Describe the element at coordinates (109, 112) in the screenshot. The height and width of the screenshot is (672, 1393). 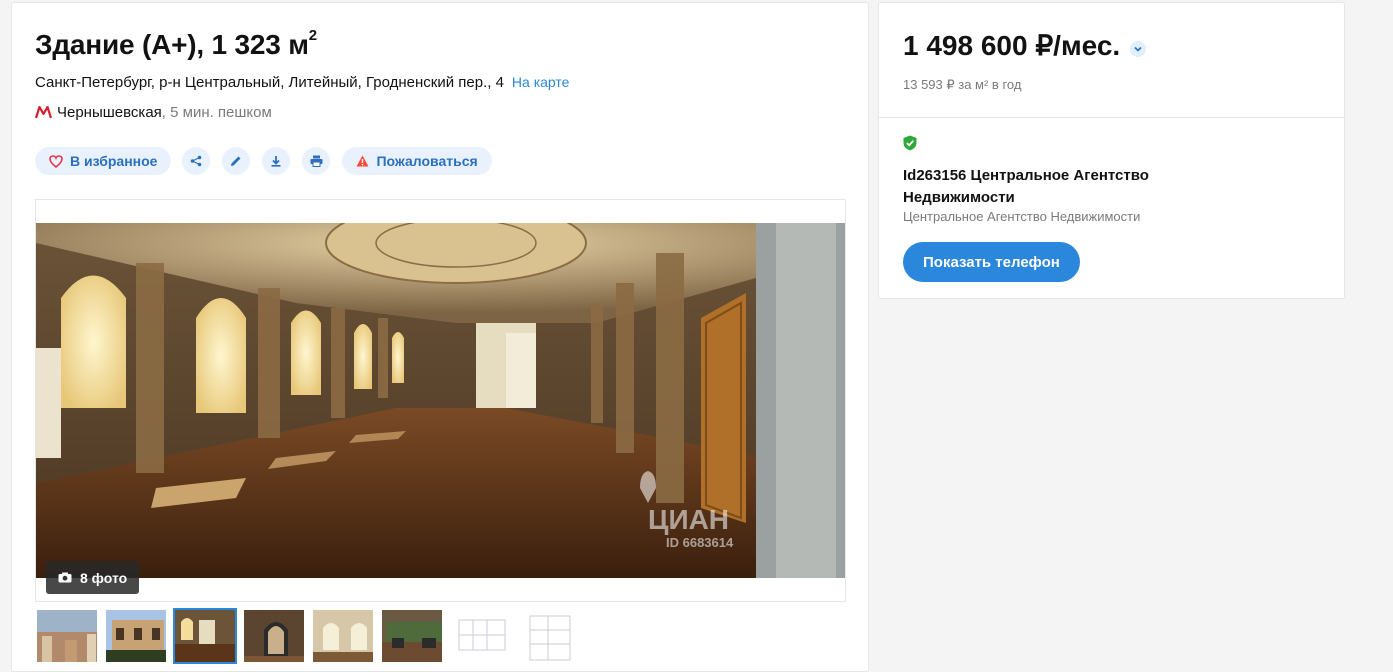
I see `metro-station: Чернышевская` at that location.